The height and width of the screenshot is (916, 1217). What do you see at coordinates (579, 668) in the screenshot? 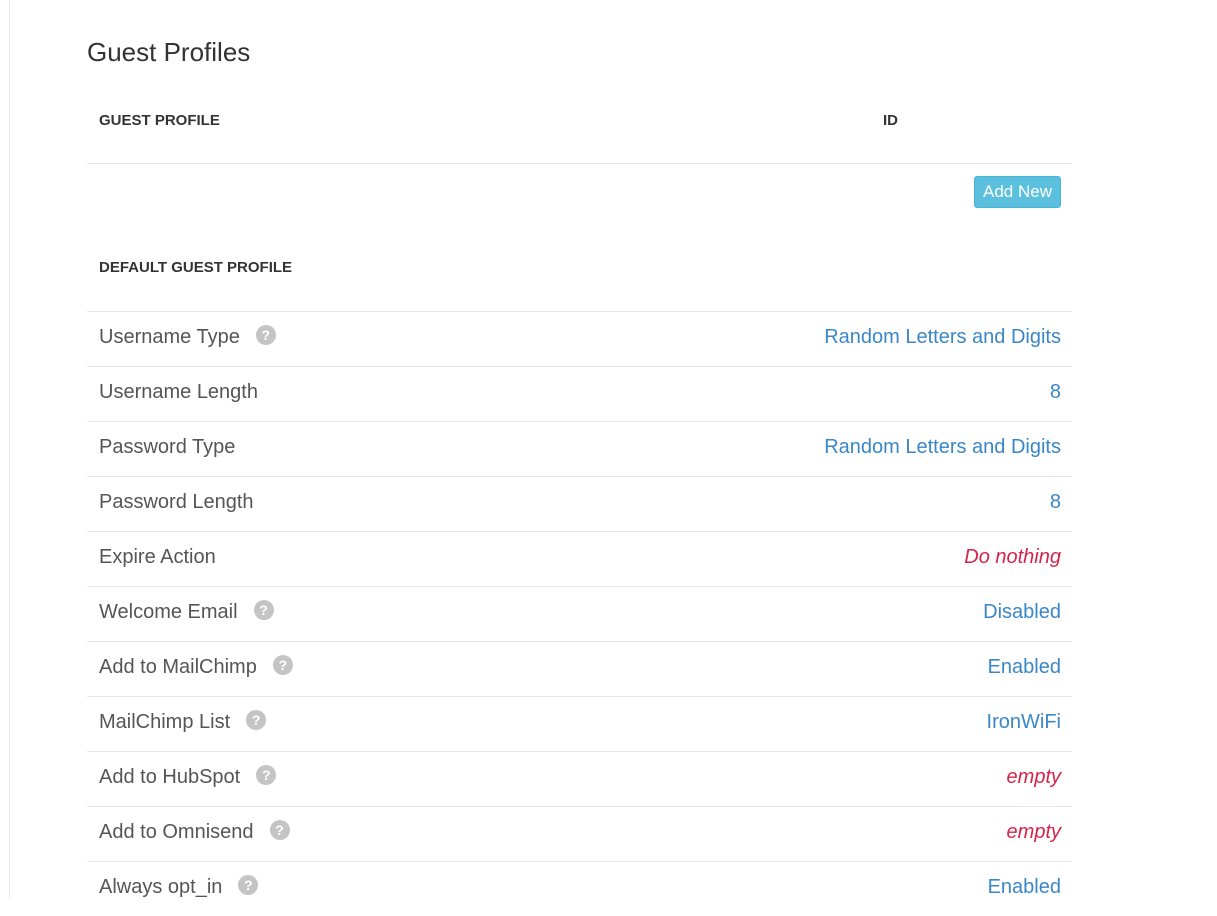
I see `setting-row-add-to-mailchimp: Add to MailChimp? Enabled` at bounding box center [579, 668].